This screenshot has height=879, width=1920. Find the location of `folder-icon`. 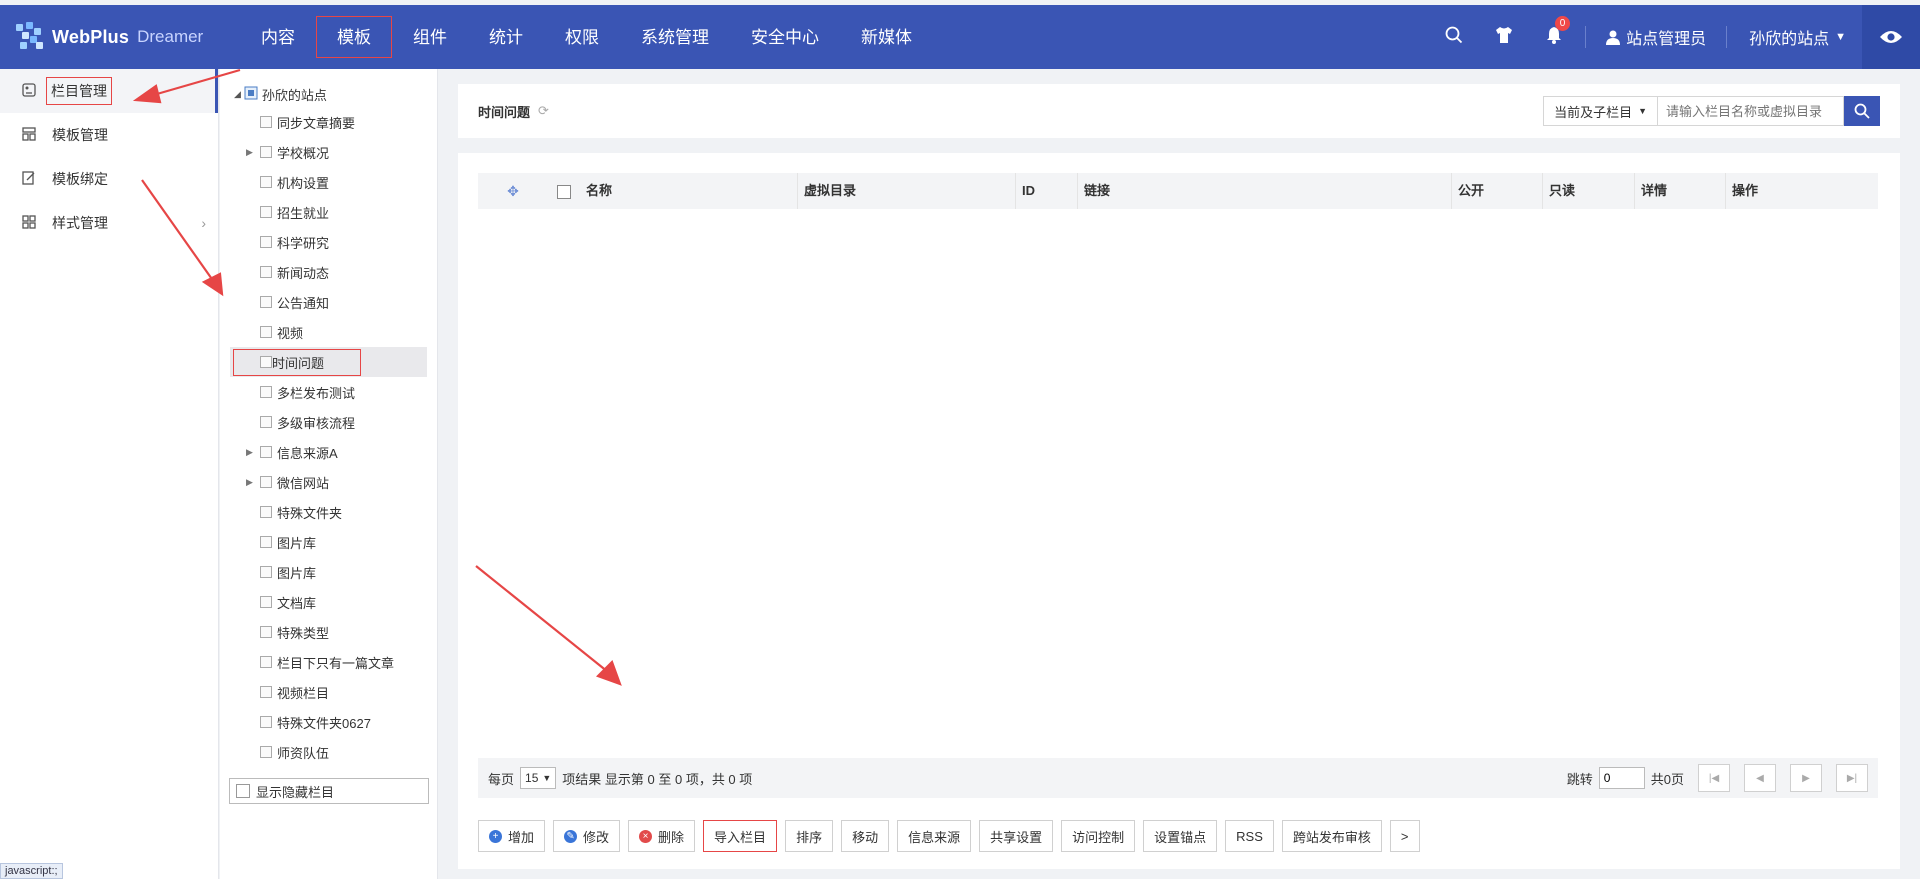

folder-icon is located at coordinates (266, 302).